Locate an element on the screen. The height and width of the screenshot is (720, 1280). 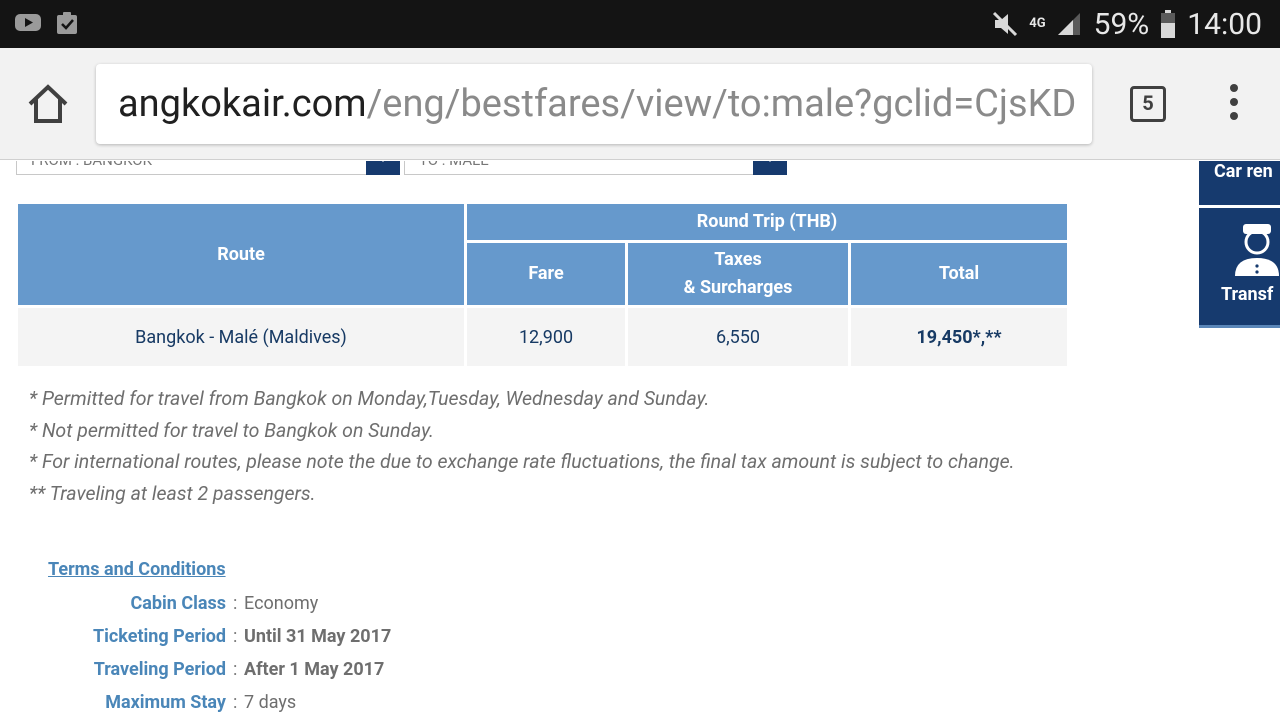
cabin-class-label: Cabin Class is located at coordinates (178, 603).